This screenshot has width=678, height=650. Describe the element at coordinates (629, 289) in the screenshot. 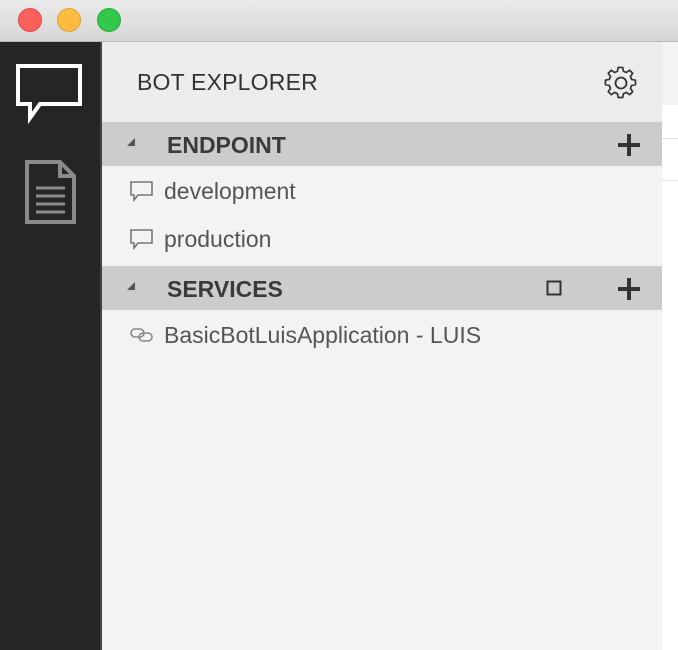

I see `add-service-plus-icon` at that location.